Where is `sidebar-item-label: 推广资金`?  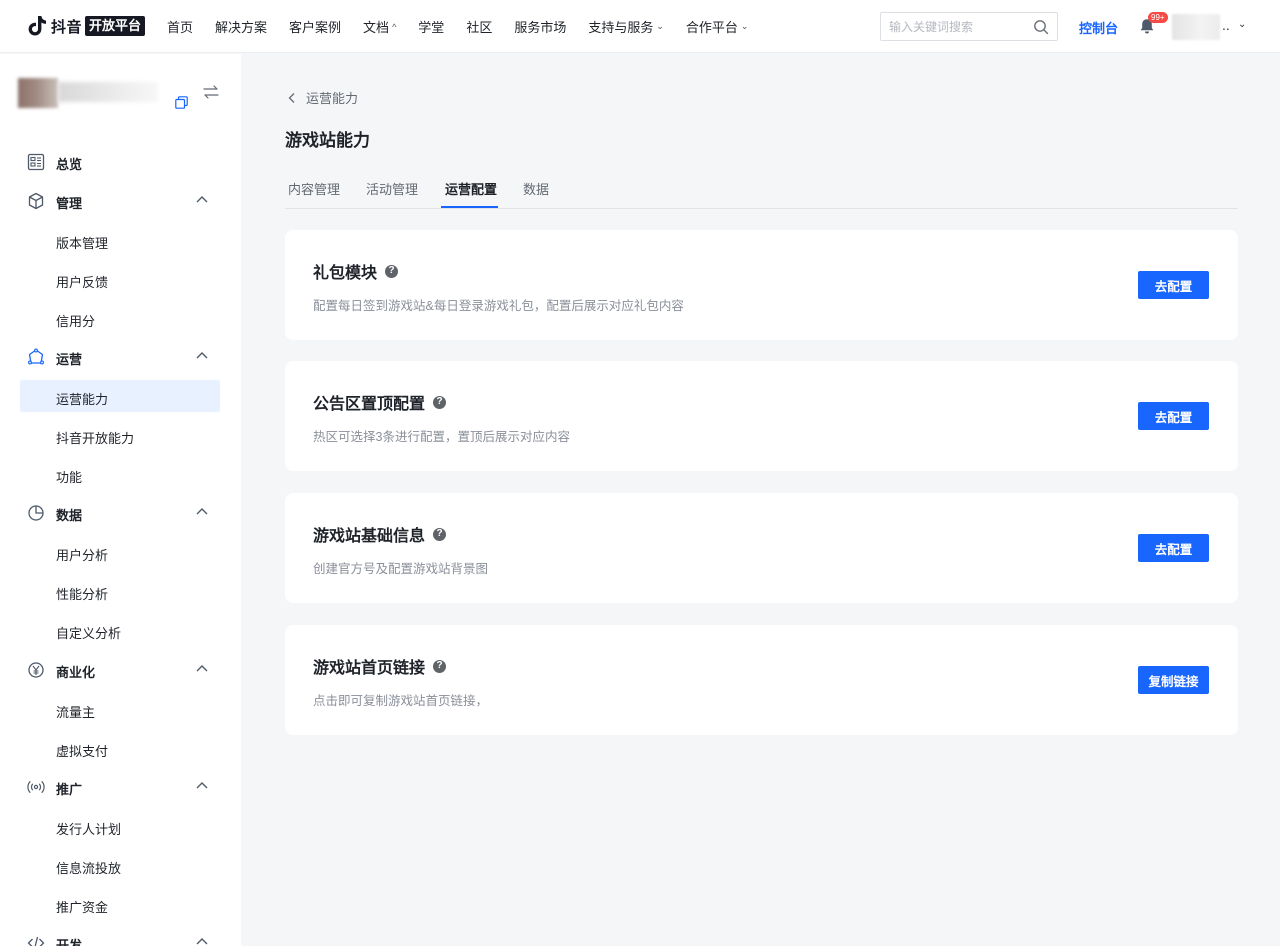 sidebar-item-label: 推广资金 is located at coordinates (82, 907).